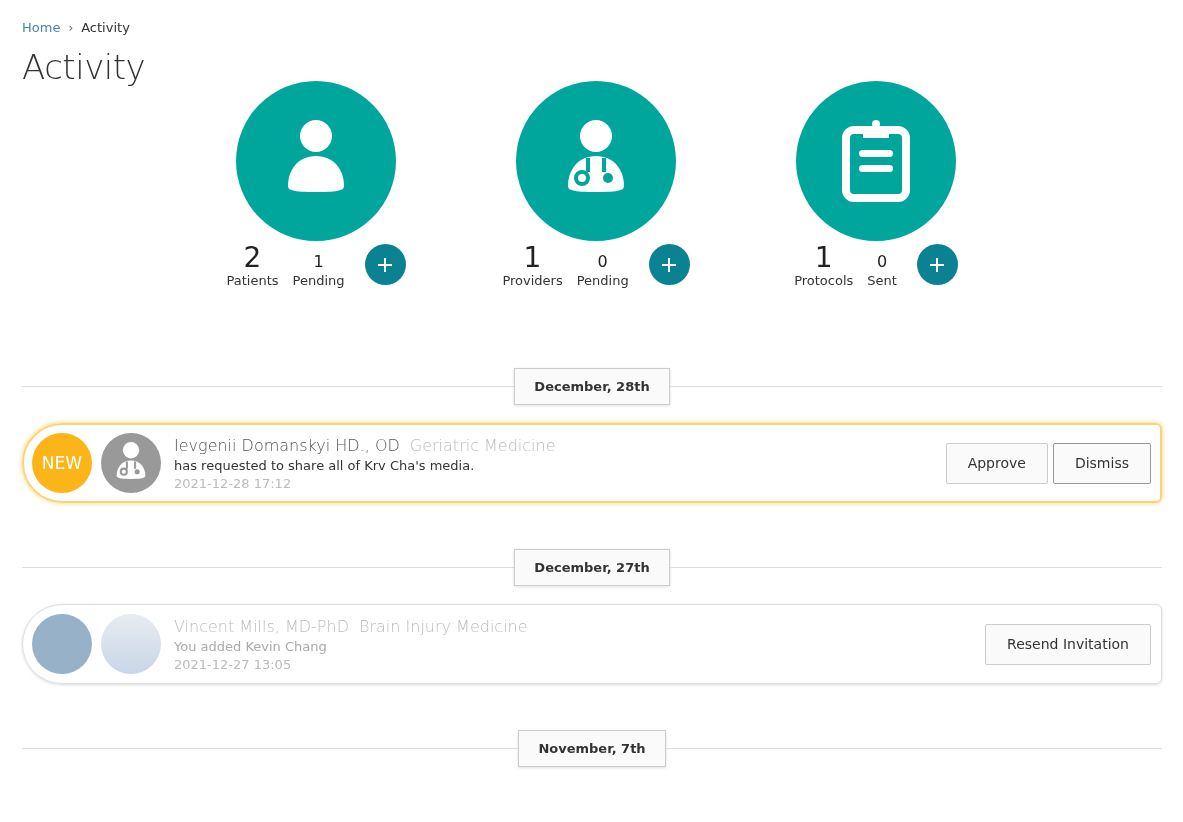  Describe the element at coordinates (105, 27) in the screenshot. I see `breadcrumb-current: Activity` at that location.